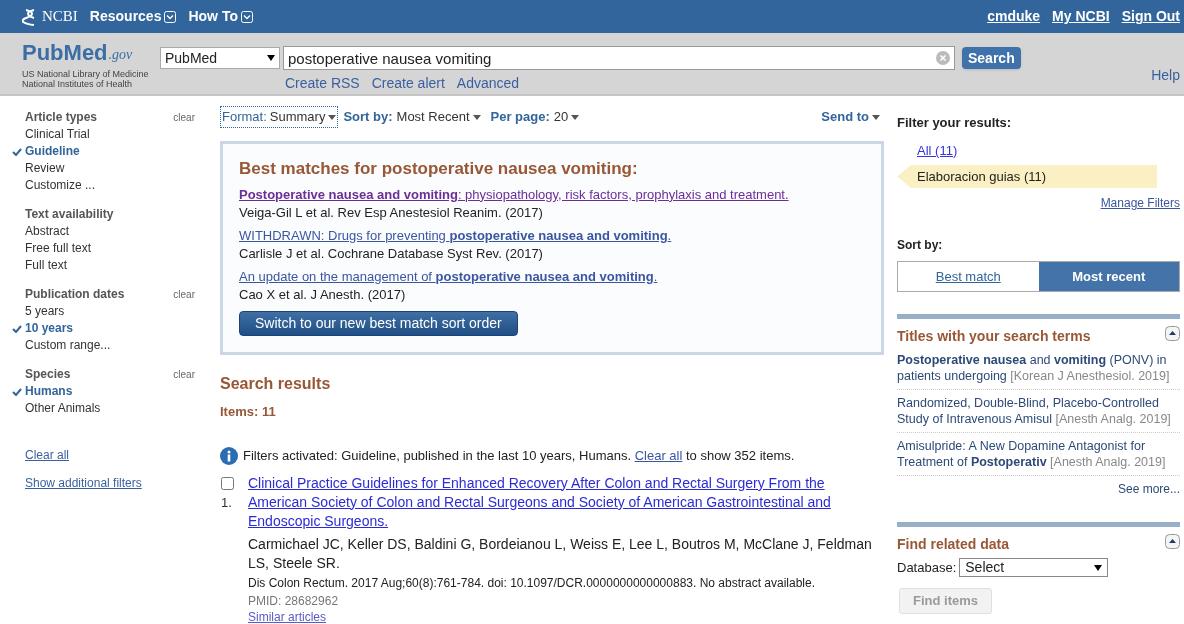  I want to click on switch-sort-button: Switch to our new best match sort order, so click(378, 323).